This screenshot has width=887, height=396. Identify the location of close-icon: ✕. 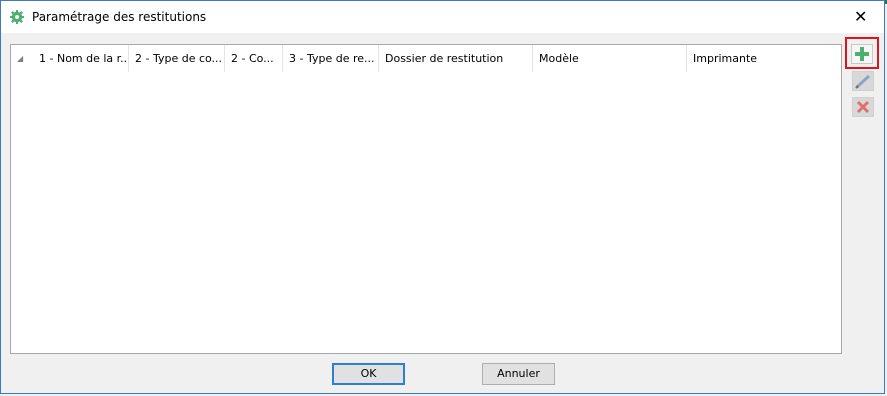
(861, 16).